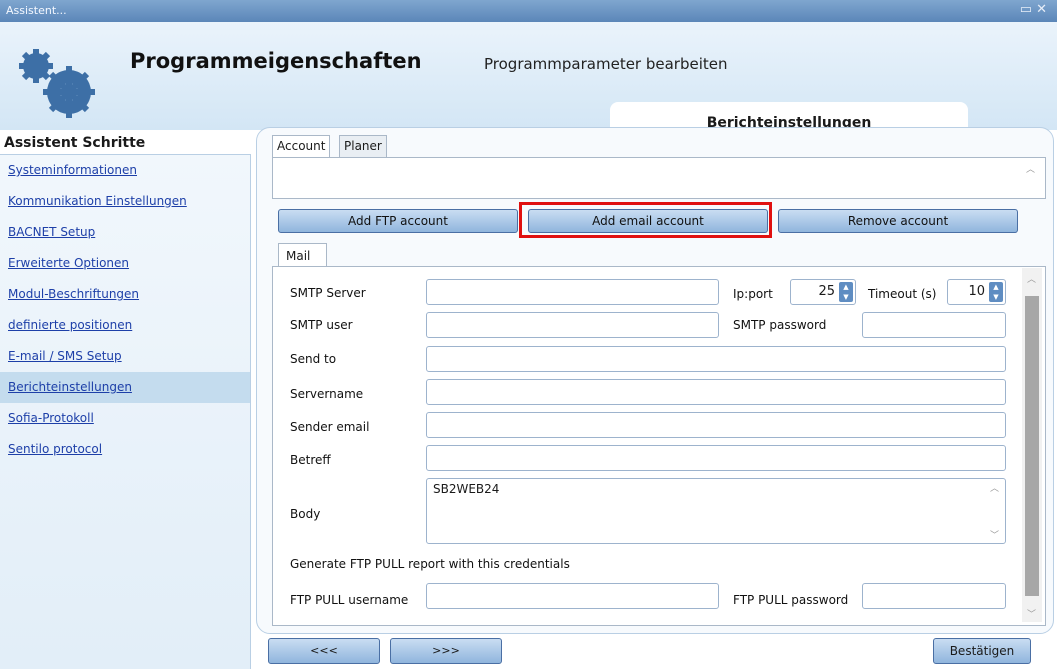 The height and width of the screenshot is (669, 1057). I want to click on window-titlebar: Assistent... ▭✕, so click(528, 11).